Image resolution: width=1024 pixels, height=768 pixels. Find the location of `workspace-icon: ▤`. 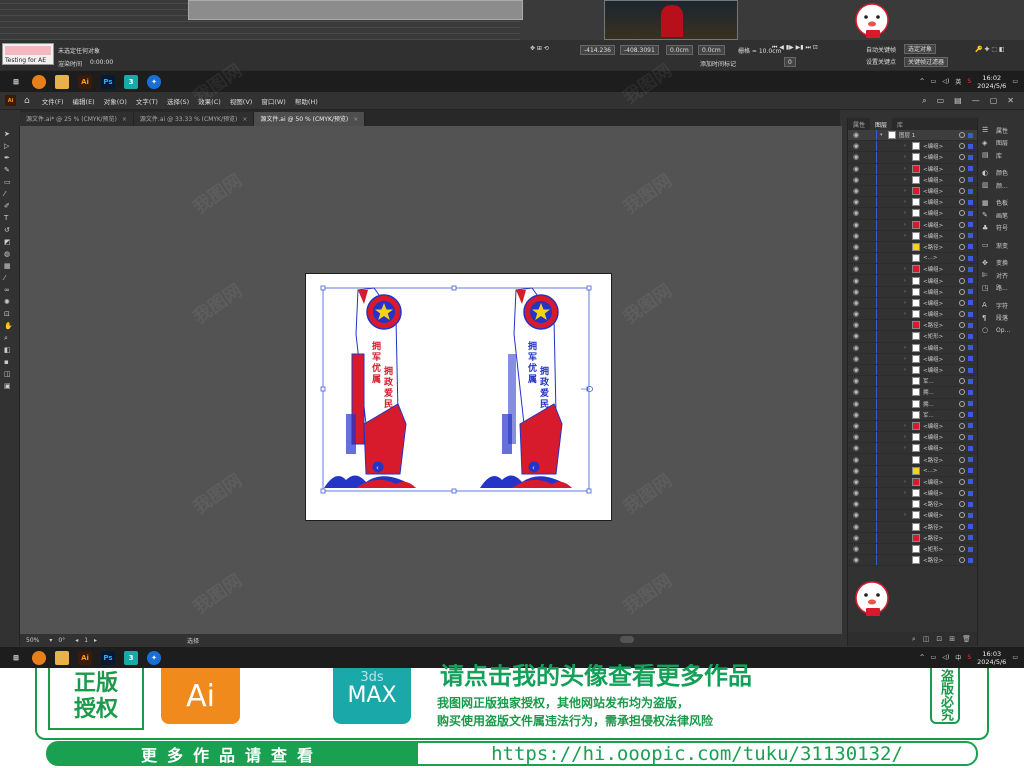

workspace-icon: ▤ is located at coordinates (958, 101).